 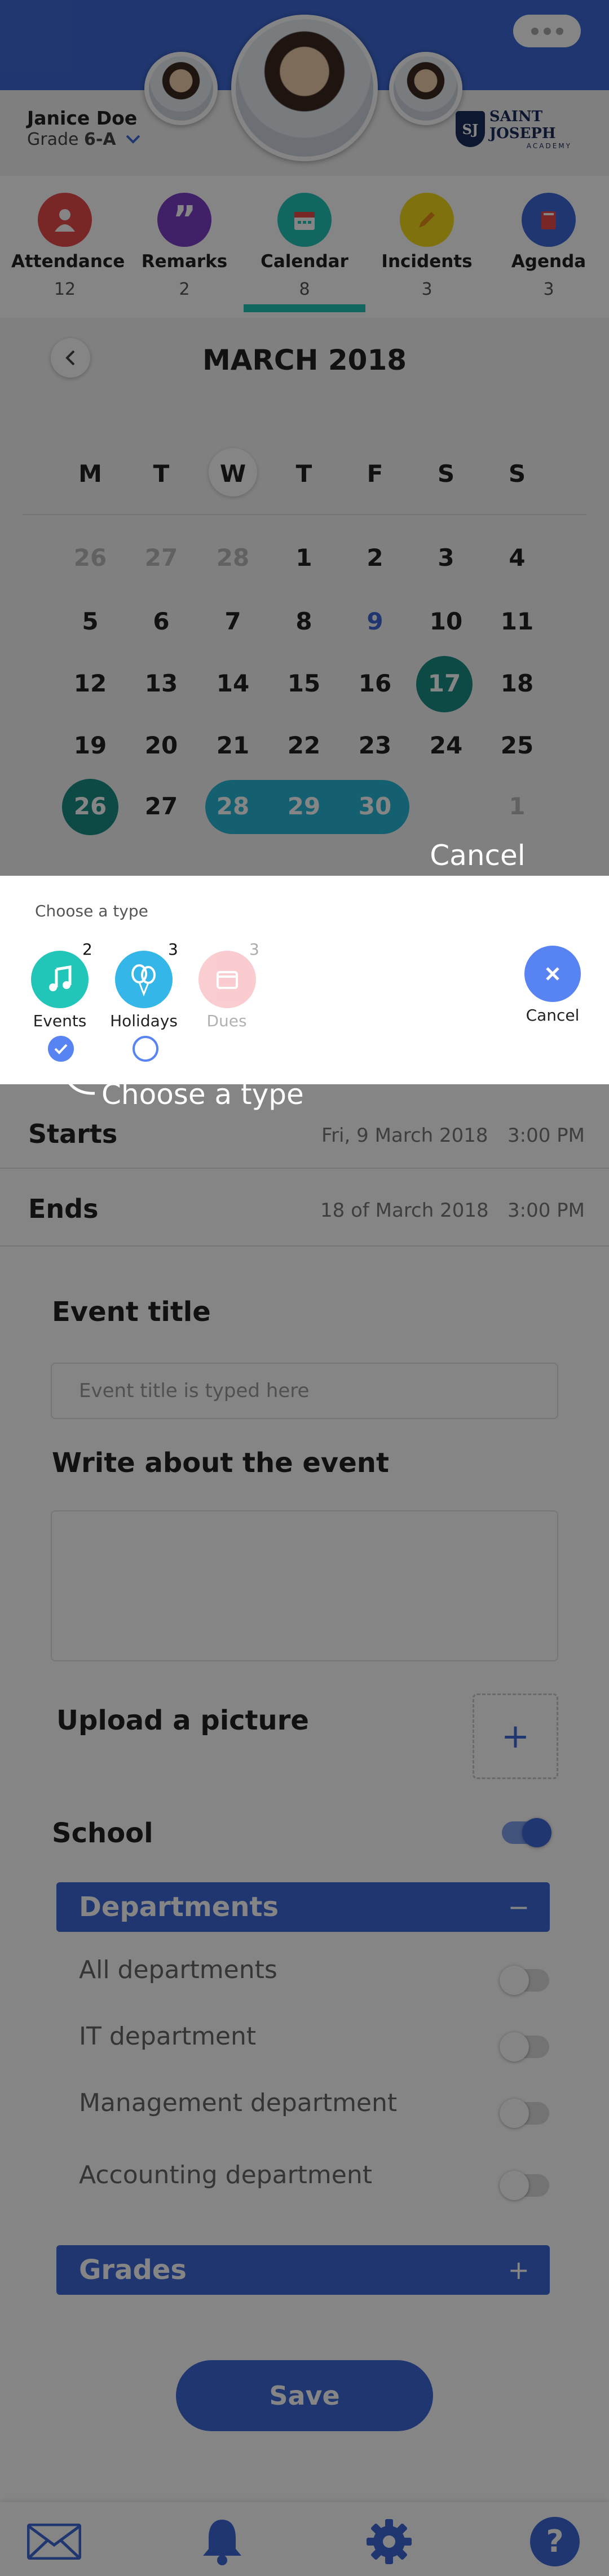 I want to click on calendar-day-in-range: 29, so click(x=304, y=806).